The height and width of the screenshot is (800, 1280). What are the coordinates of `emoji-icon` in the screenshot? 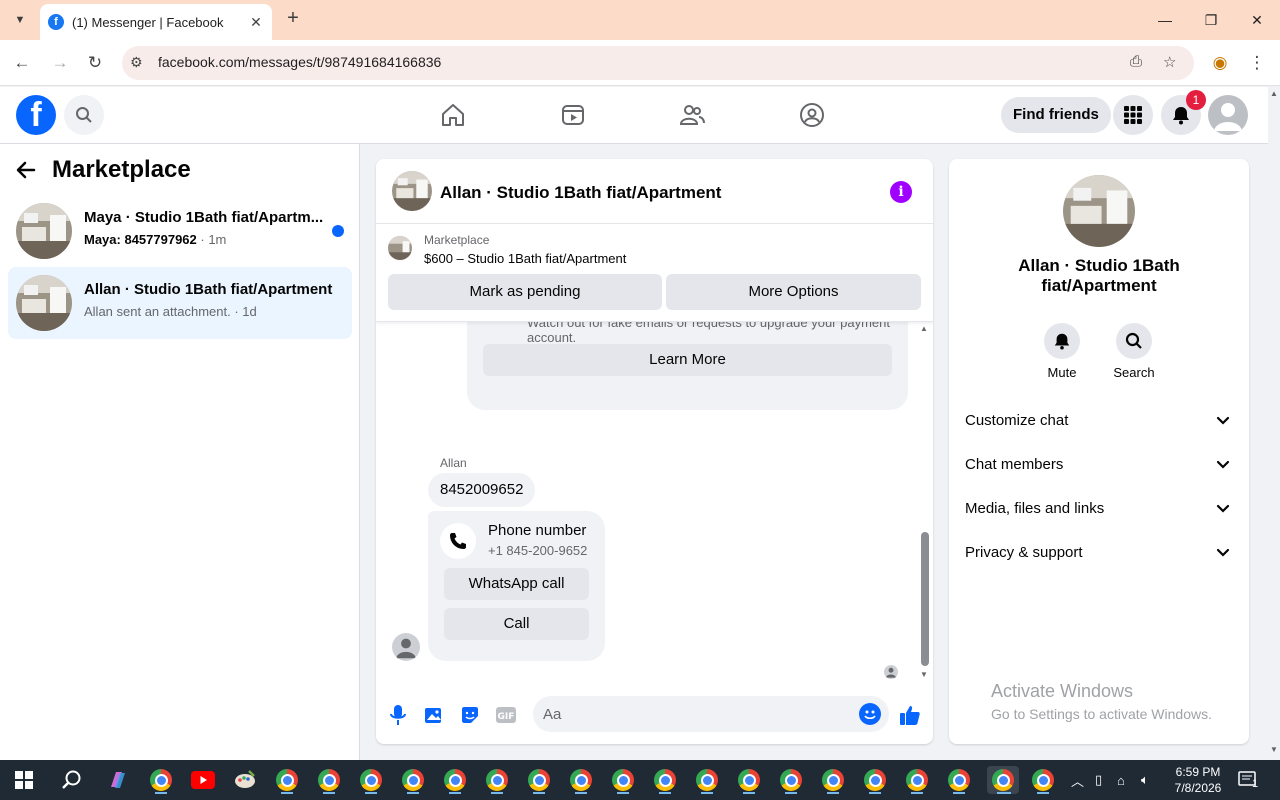 It's located at (870, 714).